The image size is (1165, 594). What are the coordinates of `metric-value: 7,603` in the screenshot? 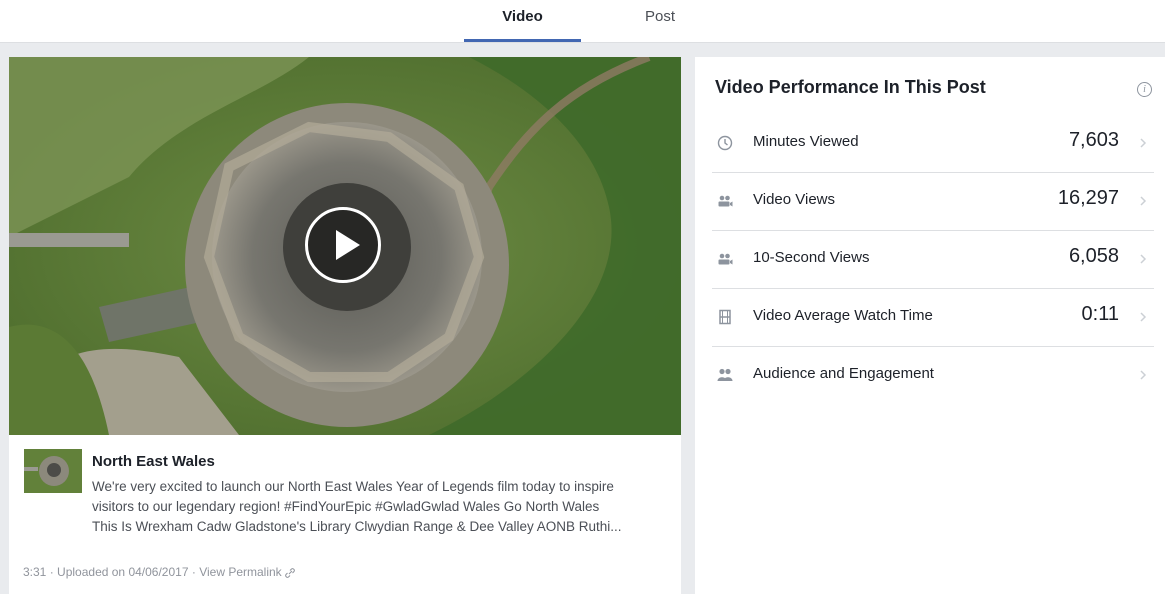 It's located at (1093, 140).